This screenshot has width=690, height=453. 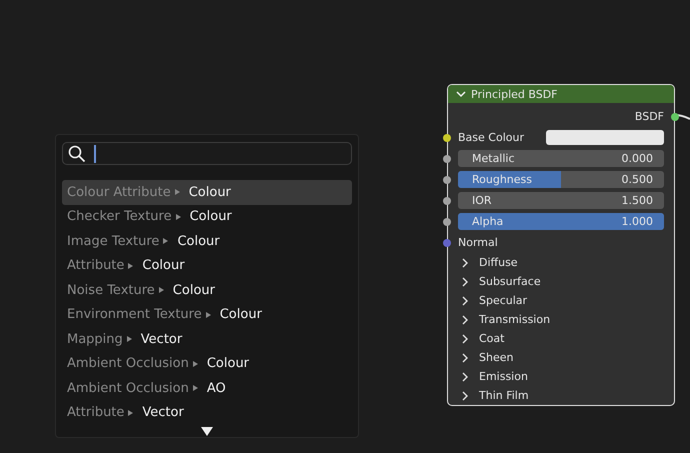 What do you see at coordinates (207, 388) in the screenshot?
I see `search-result-item: Ambient Occlusion AO` at bounding box center [207, 388].